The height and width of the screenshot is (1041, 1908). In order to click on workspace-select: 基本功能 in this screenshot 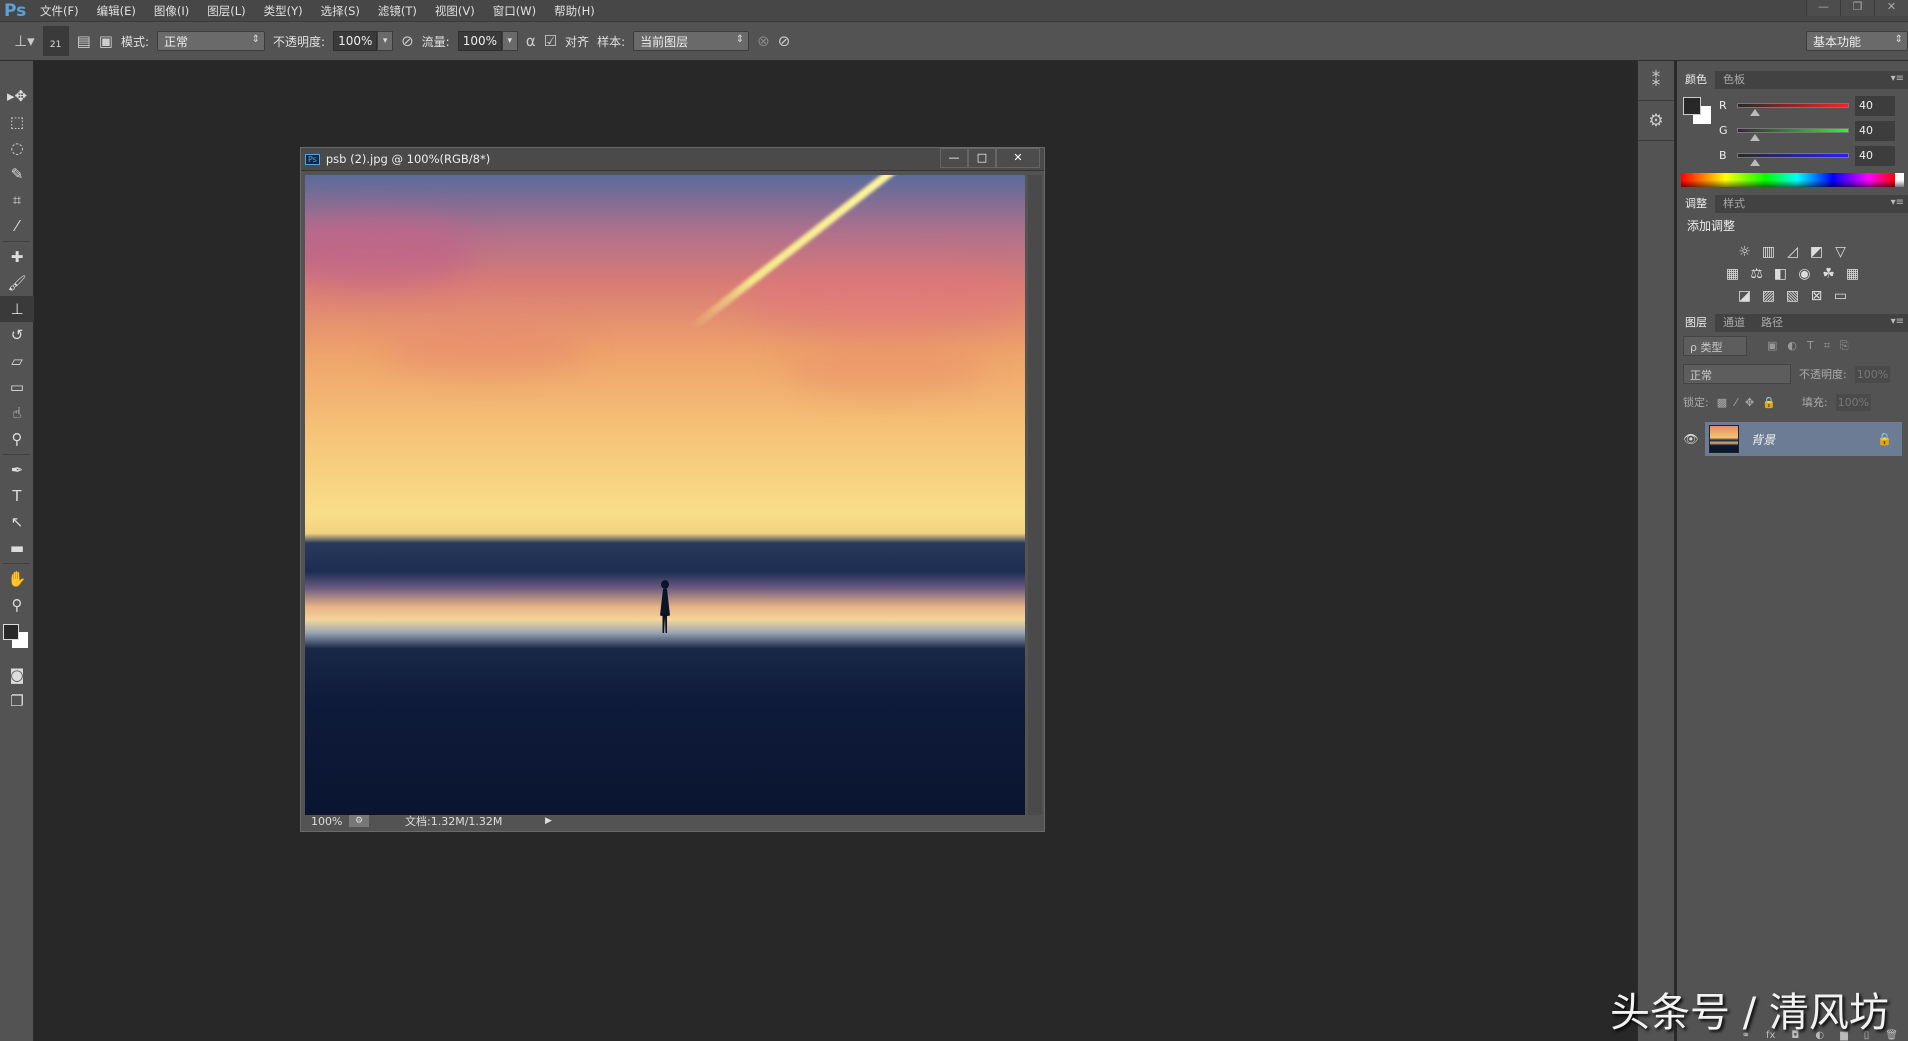, I will do `click(1857, 41)`.